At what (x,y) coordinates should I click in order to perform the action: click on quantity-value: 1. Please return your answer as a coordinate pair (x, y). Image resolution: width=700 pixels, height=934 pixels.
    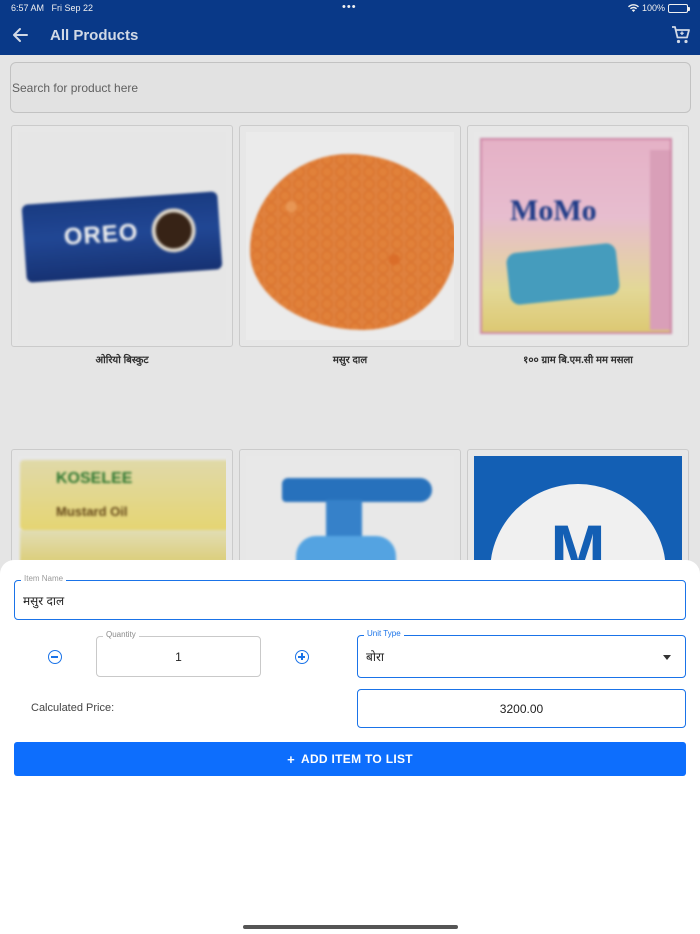
    Looking at the image, I should click on (178, 656).